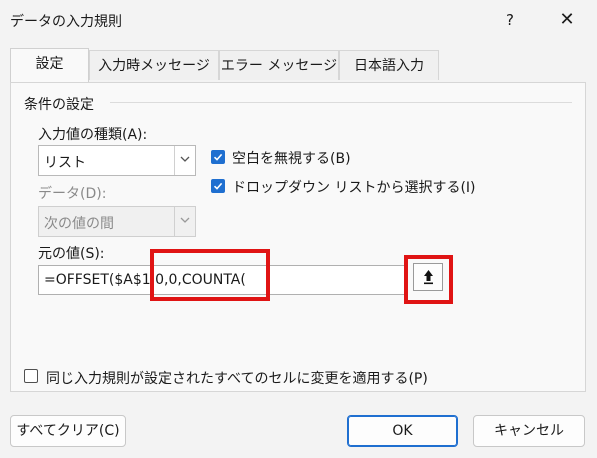 This screenshot has height=458, width=597. What do you see at coordinates (354, 187) in the screenshot?
I see `in-cell-dropdown-label: ドロップダウン リストから選択する(I)` at bounding box center [354, 187].